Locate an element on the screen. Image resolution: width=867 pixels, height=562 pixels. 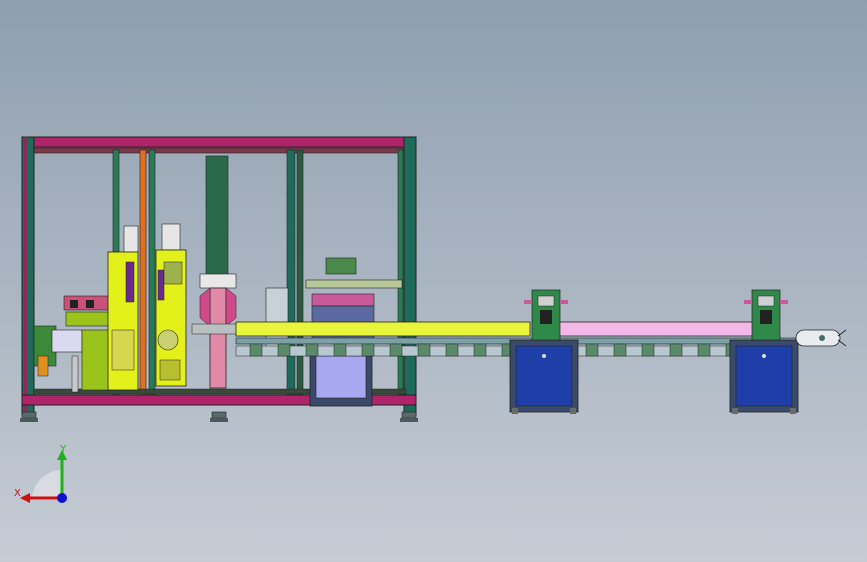
z-axis-dot is located at coordinates (62, 498).